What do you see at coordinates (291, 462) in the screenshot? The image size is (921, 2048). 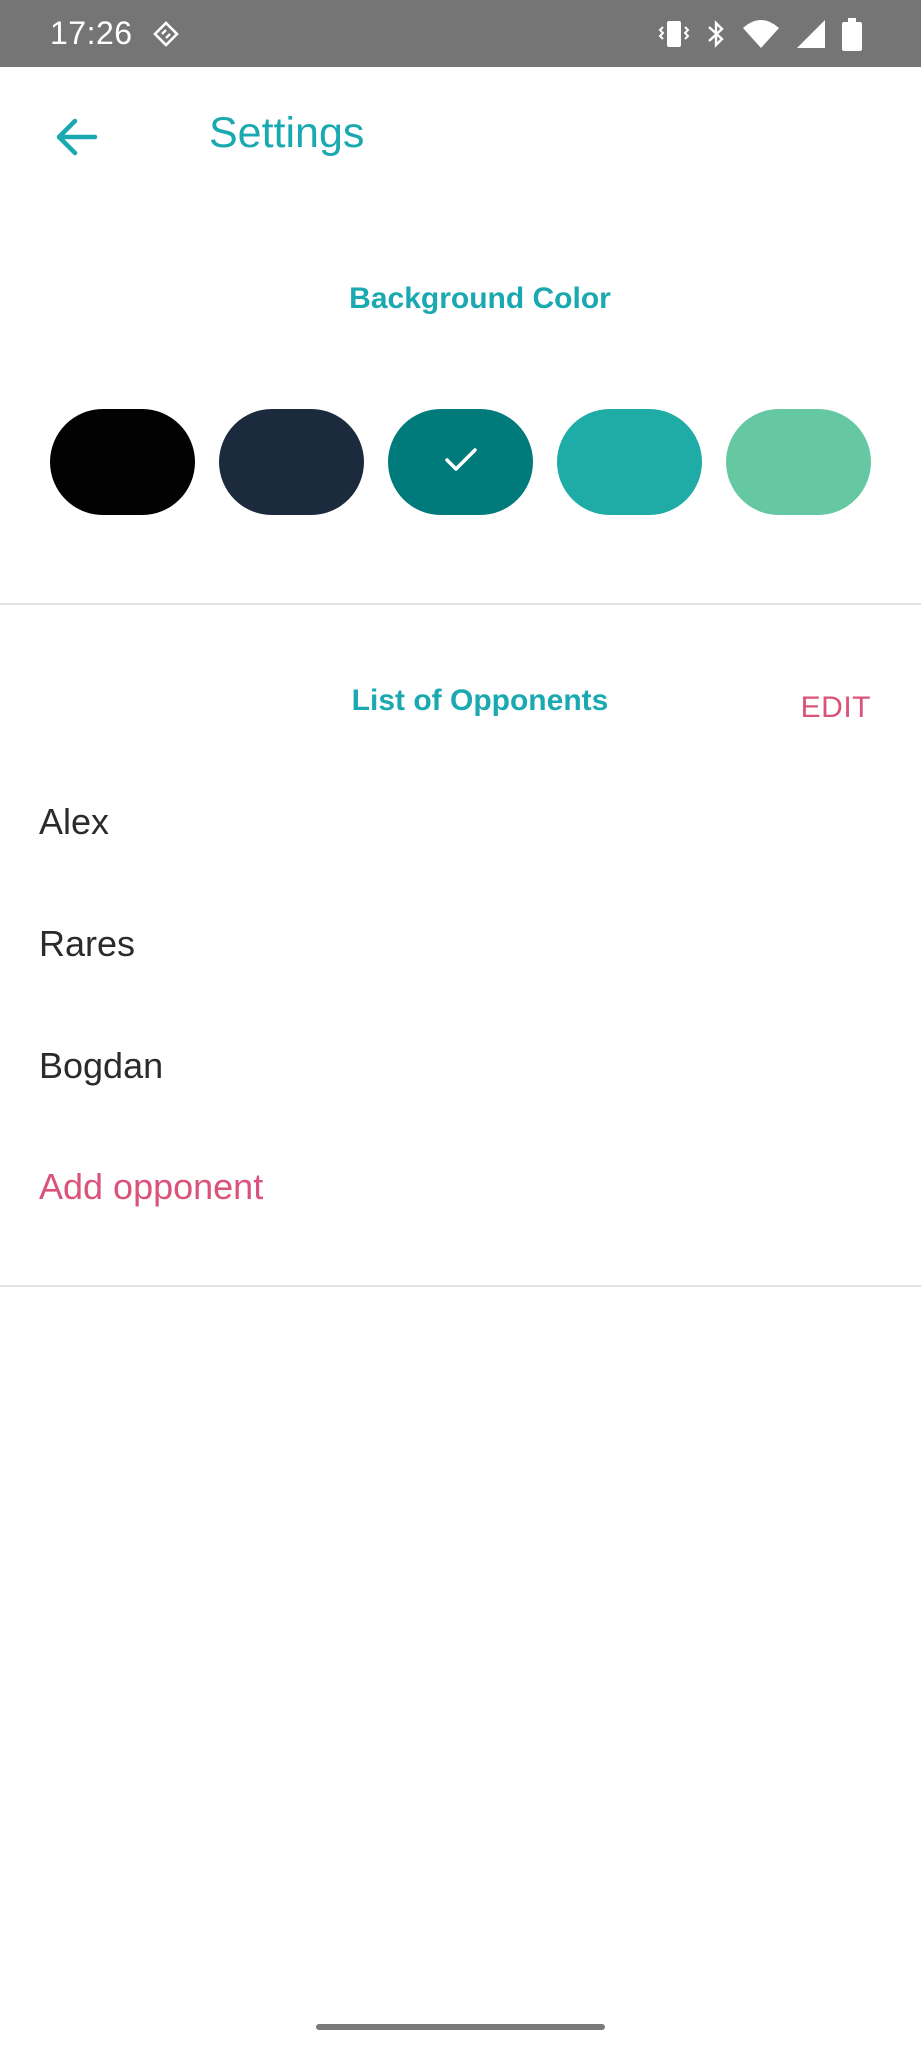 I see `color-swatch-navy` at bounding box center [291, 462].